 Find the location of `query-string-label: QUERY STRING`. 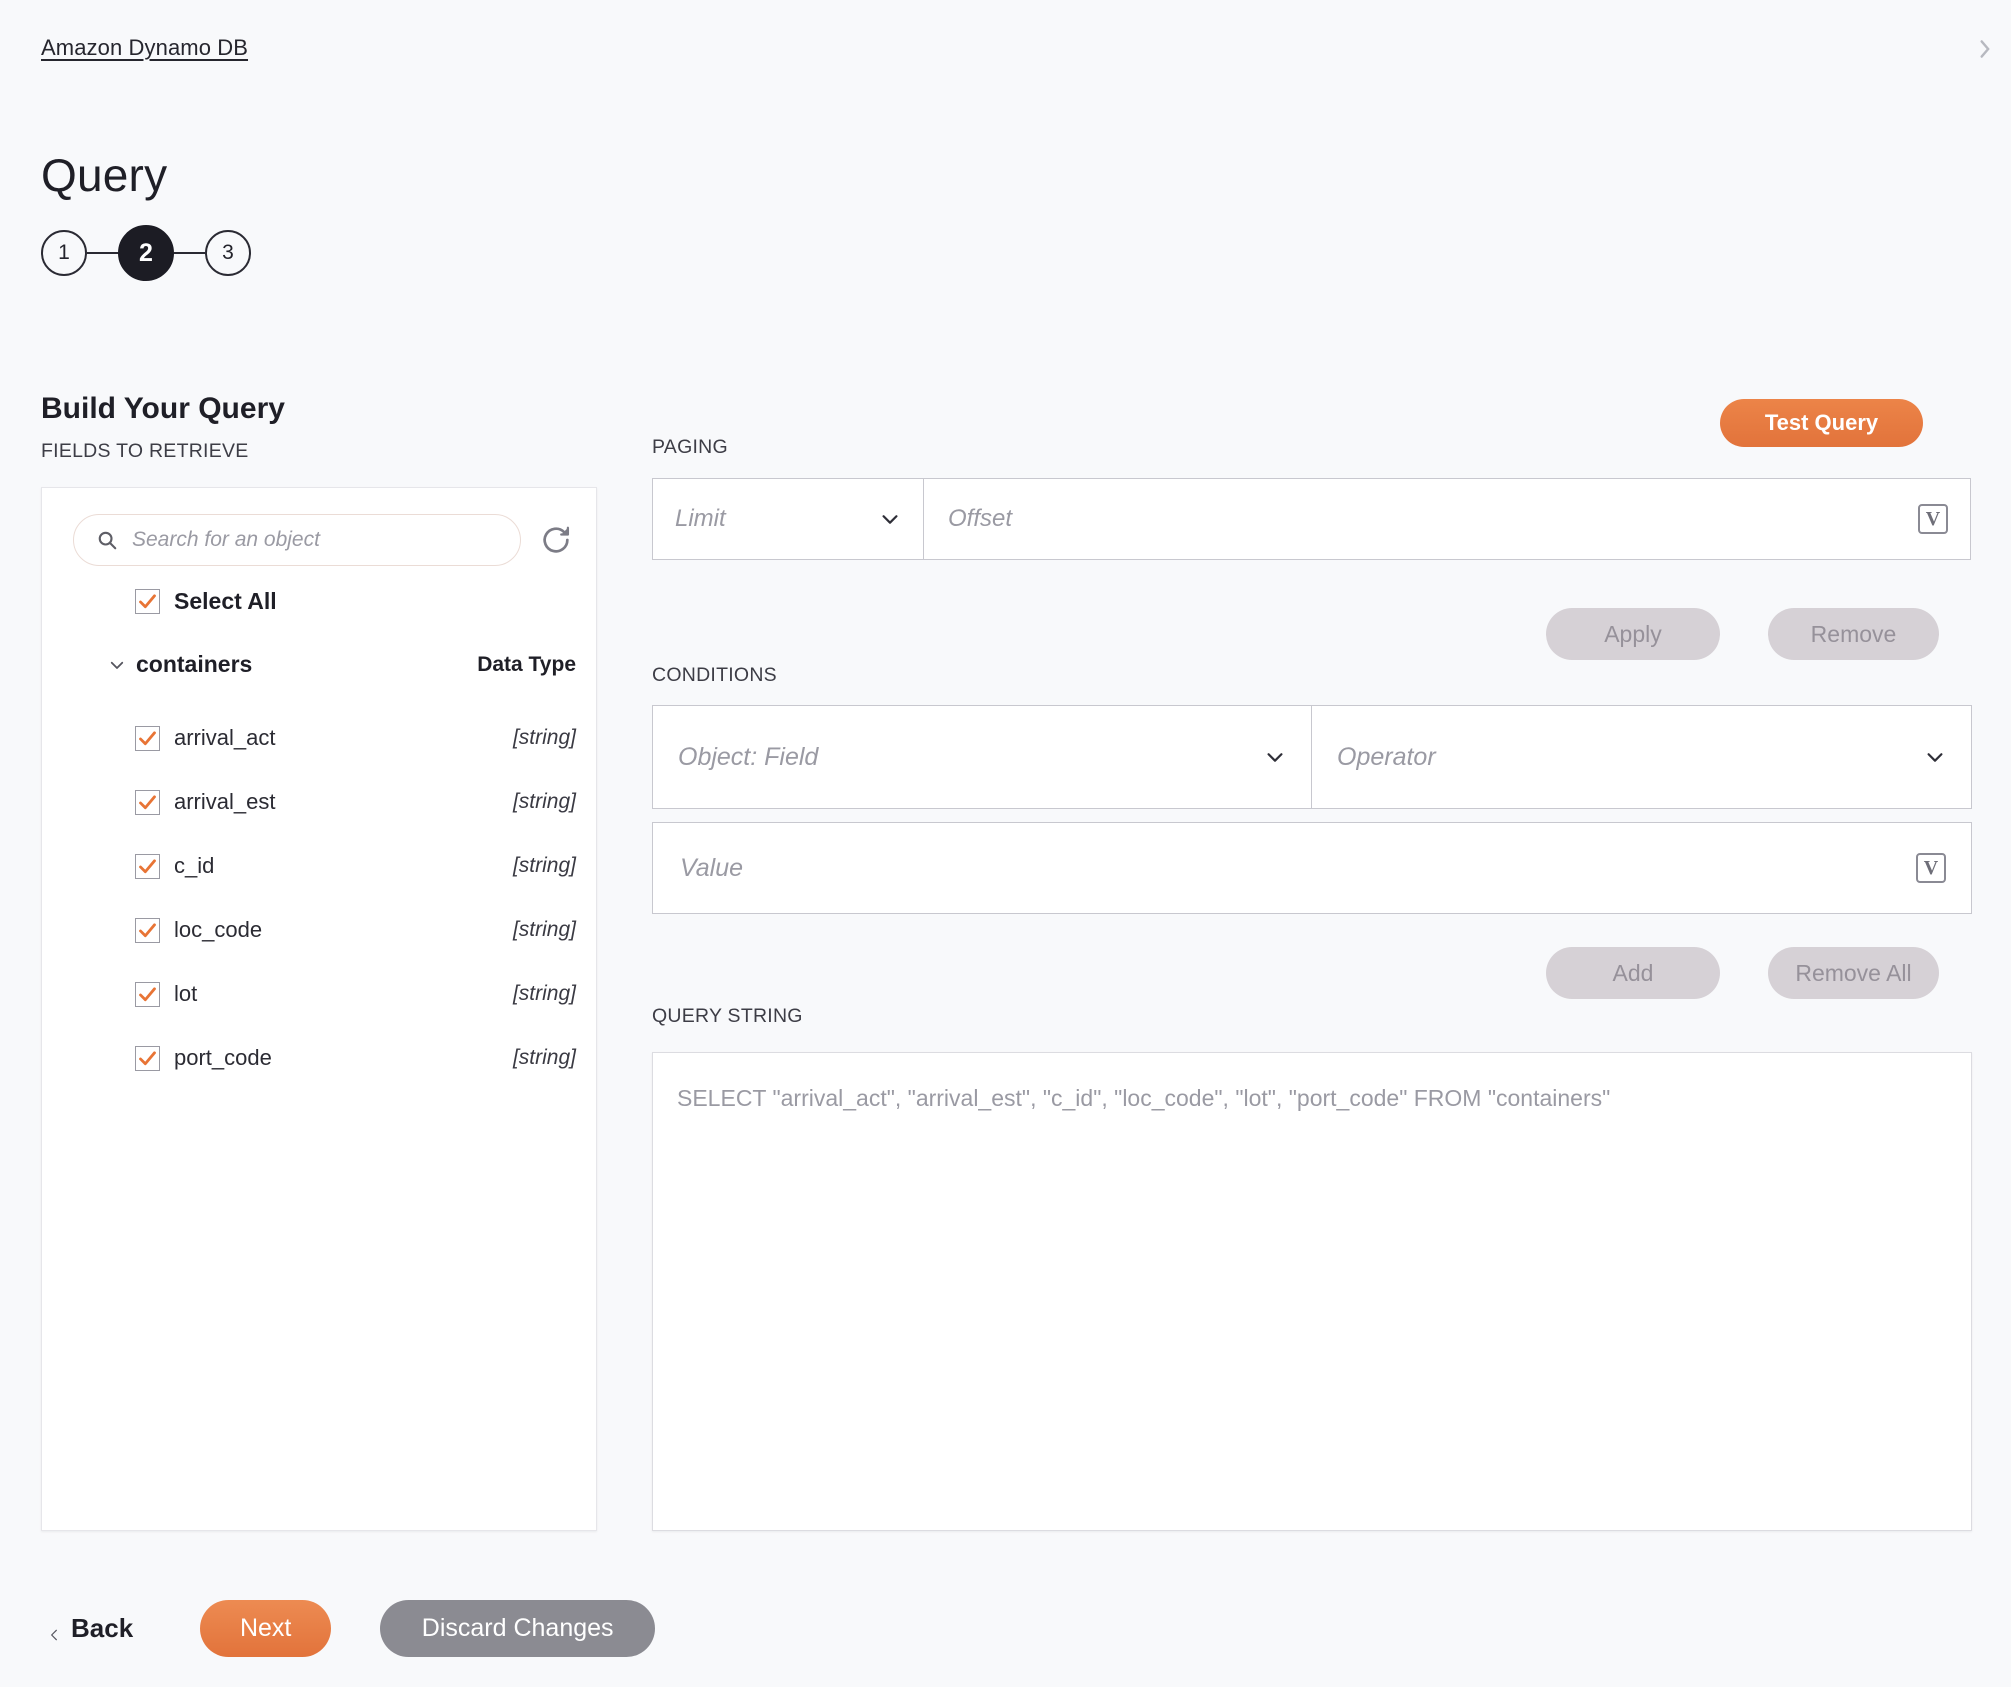

query-string-label: QUERY STRING is located at coordinates (727, 1016).